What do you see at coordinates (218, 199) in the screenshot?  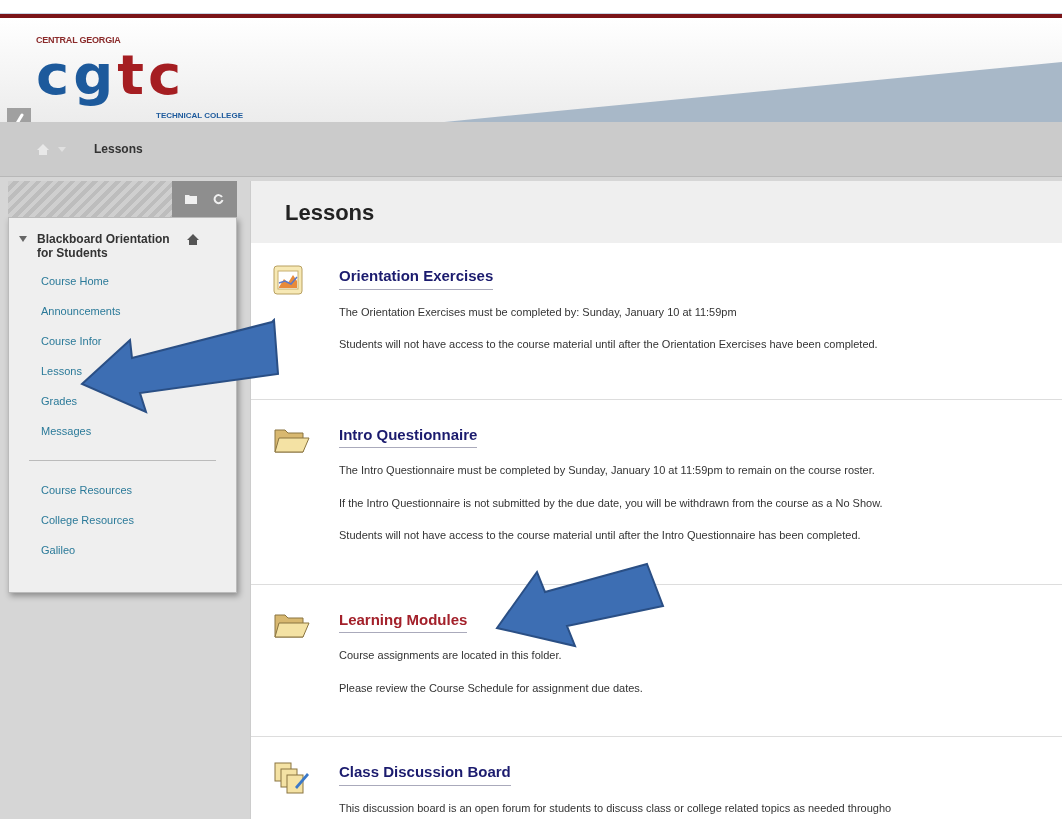 I see `refresh-icon` at bounding box center [218, 199].